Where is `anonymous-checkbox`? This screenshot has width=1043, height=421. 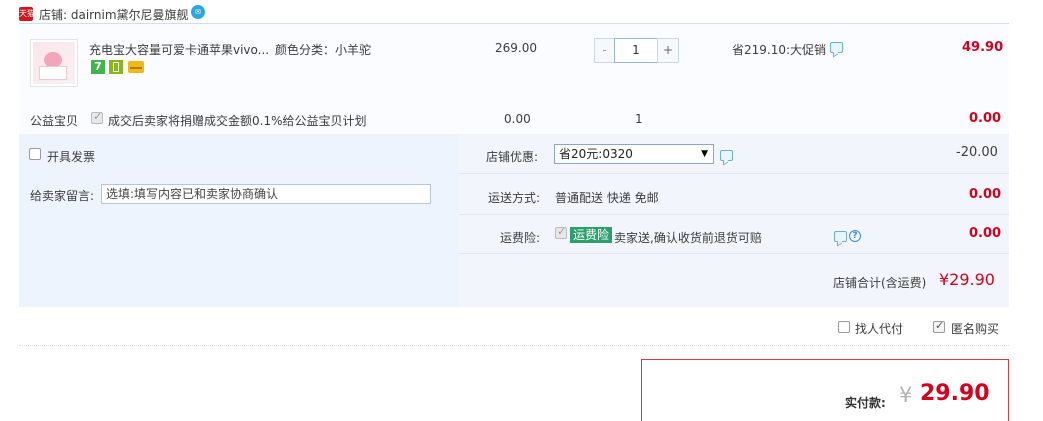
anonymous-checkbox is located at coordinates (939, 326).